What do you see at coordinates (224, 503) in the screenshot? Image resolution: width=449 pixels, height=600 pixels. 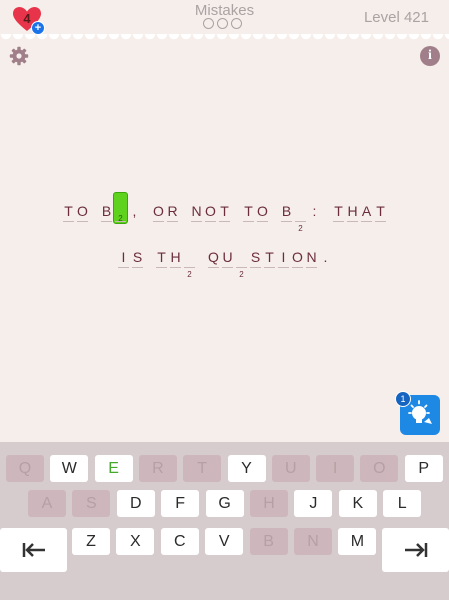 I see `key-g: G` at bounding box center [224, 503].